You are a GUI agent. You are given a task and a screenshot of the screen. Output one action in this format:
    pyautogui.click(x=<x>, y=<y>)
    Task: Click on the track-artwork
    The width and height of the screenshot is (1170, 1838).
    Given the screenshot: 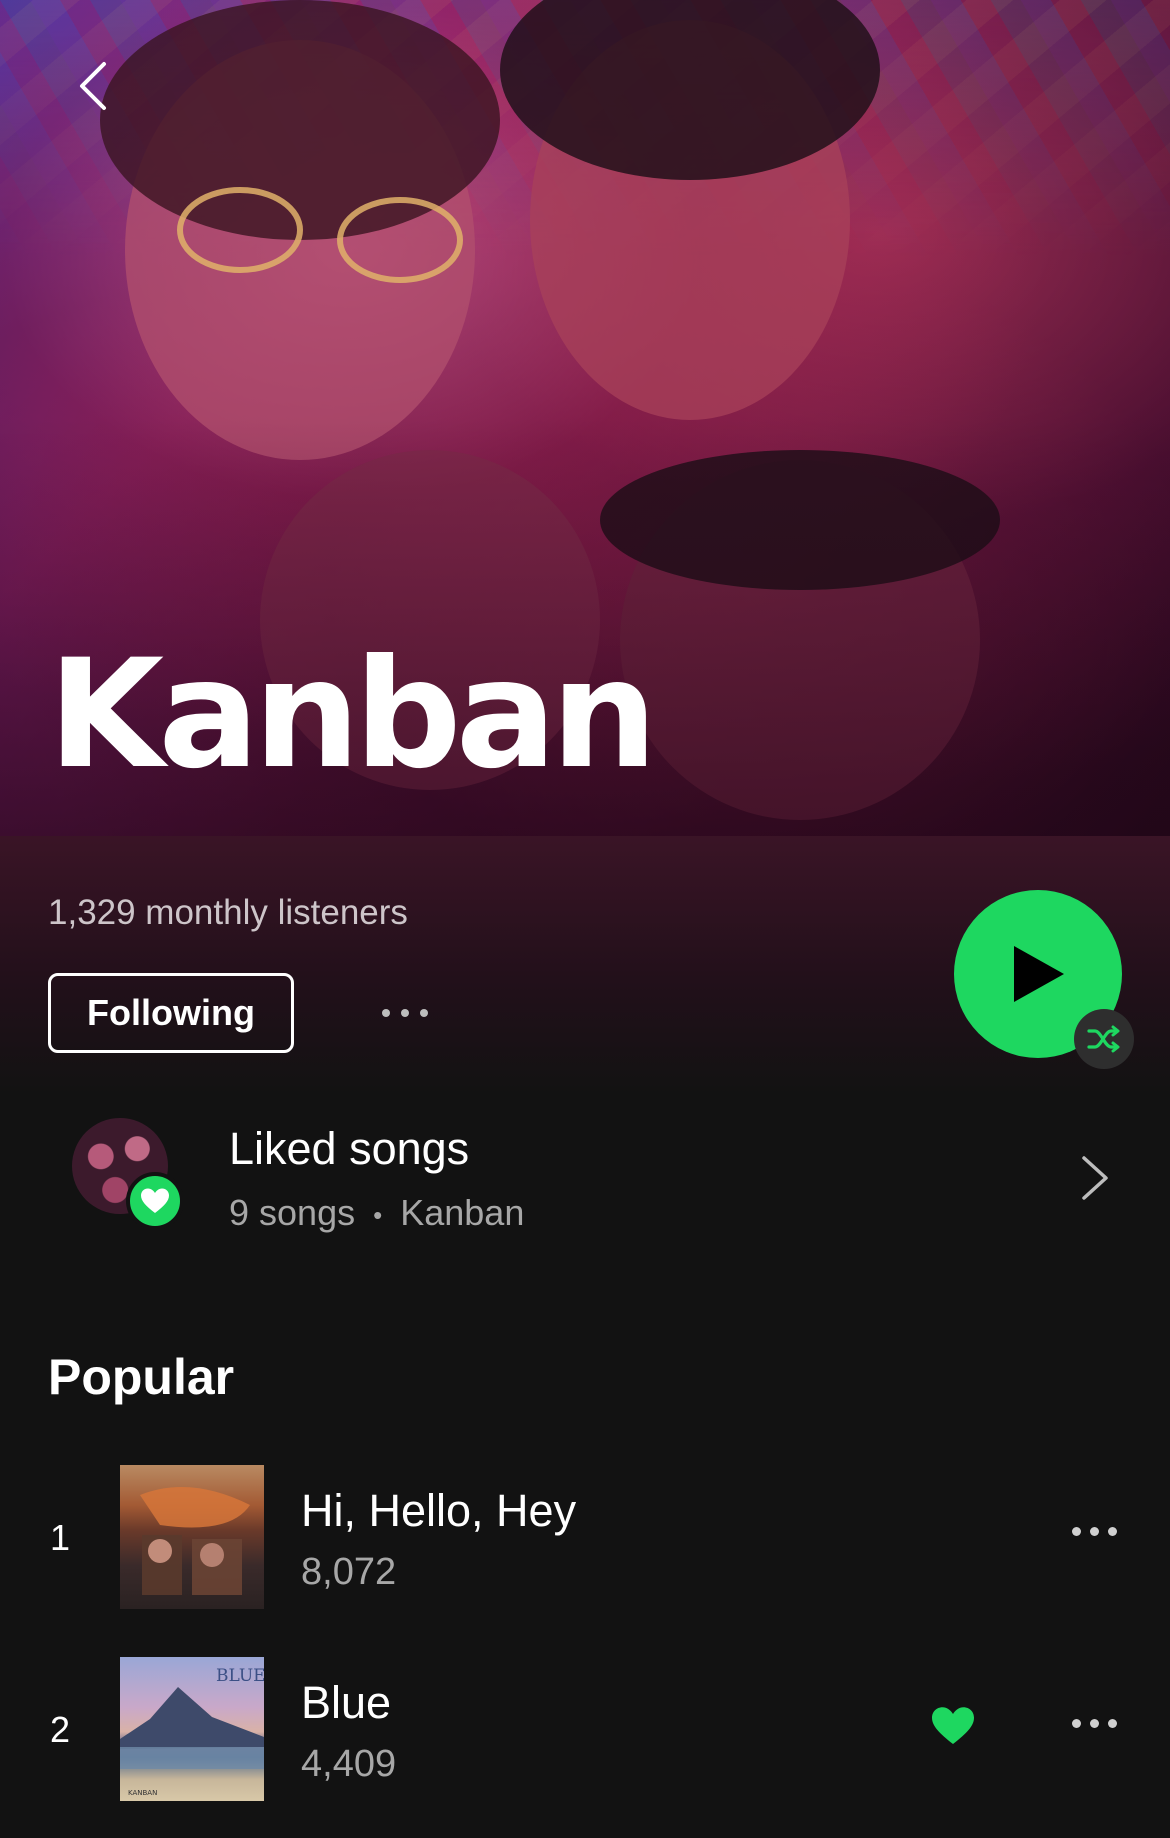 What is the action you would take?
    pyautogui.click(x=192, y=1537)
    